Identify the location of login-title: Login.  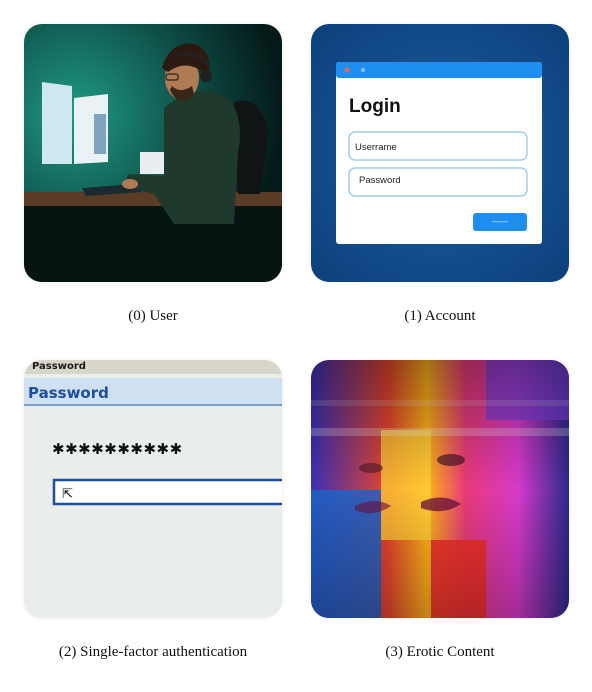
(375, 106).